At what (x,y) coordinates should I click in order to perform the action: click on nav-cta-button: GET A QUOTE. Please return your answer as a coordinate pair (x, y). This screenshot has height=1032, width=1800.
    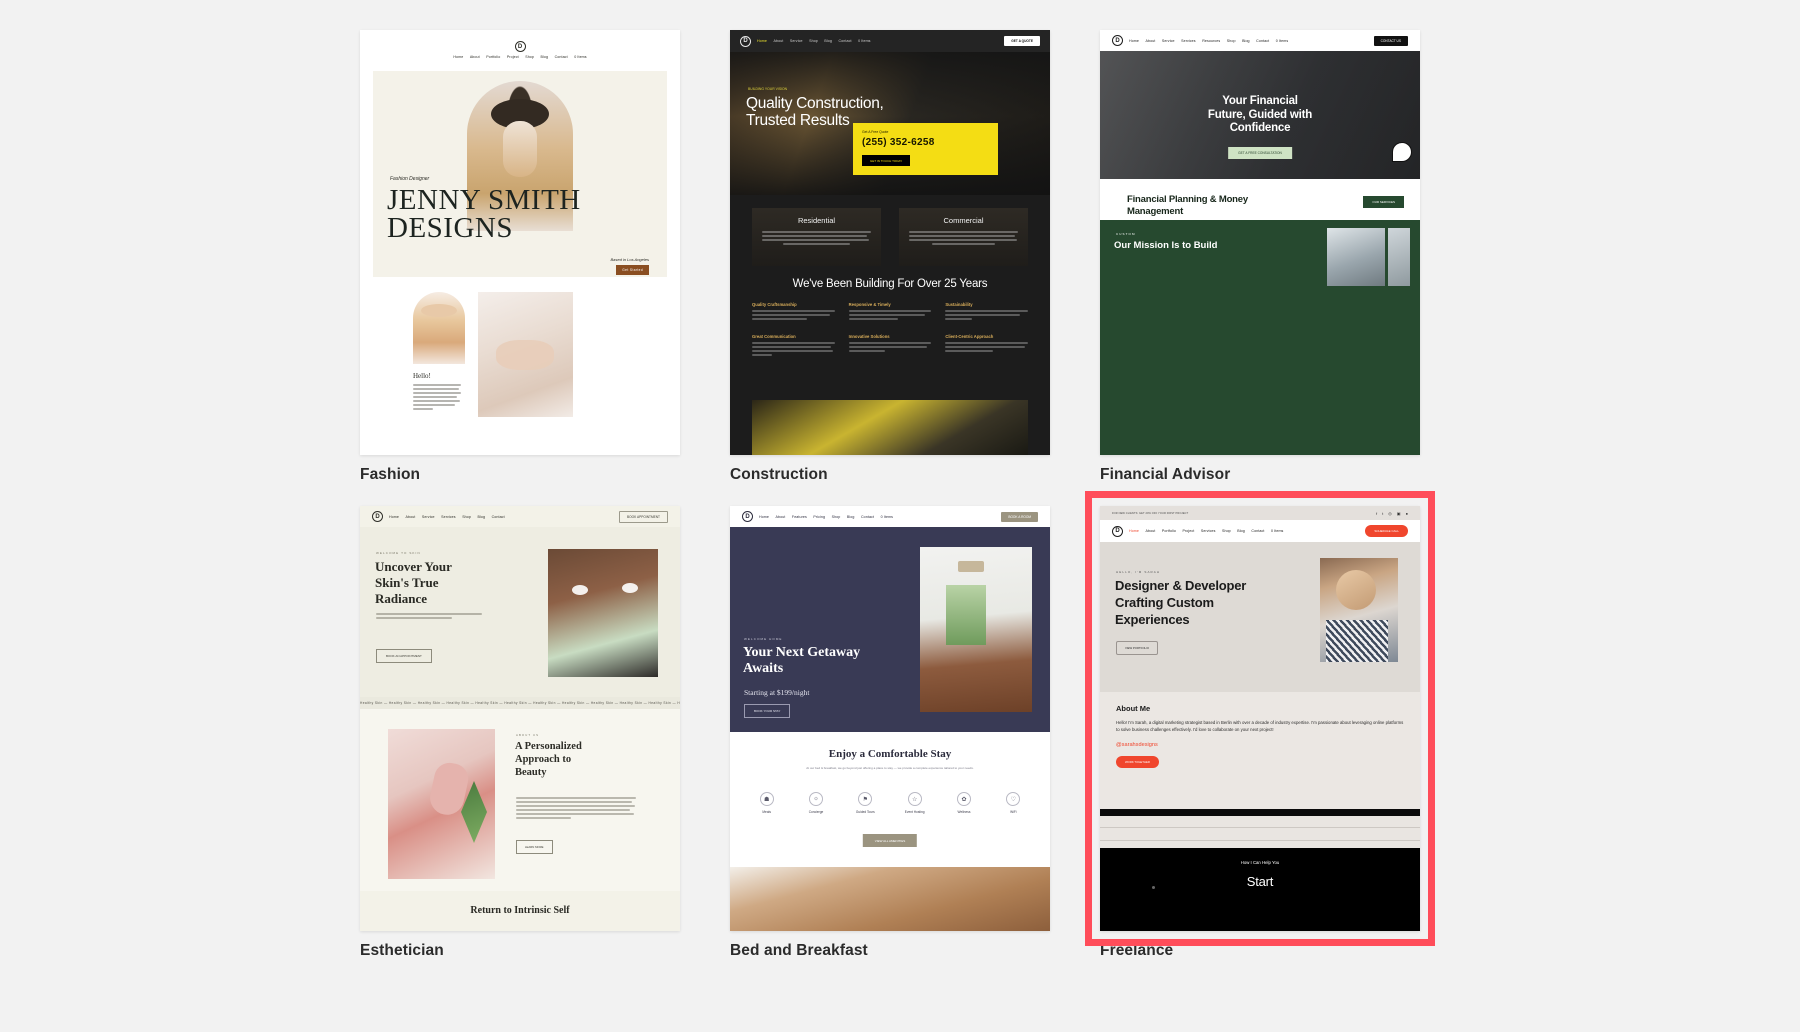
    Looking at the image, I should click on (1022, 41).